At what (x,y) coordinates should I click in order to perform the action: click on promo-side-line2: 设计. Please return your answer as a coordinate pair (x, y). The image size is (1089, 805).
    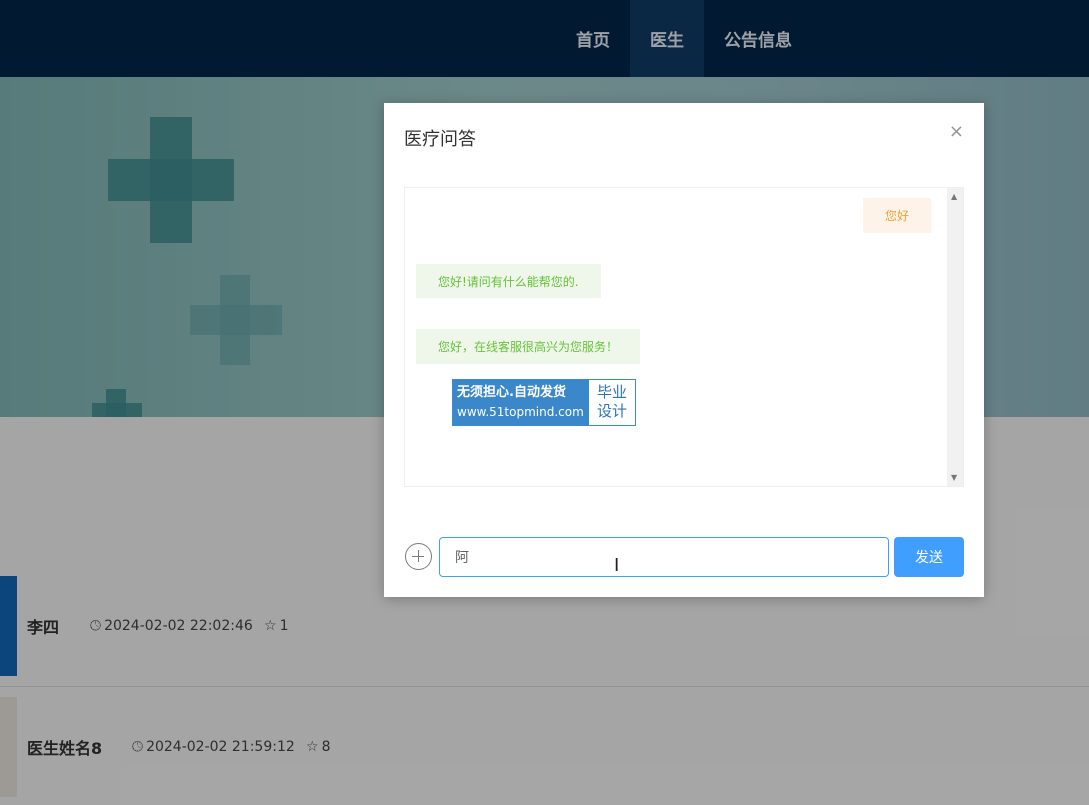
    Looking at the image, I should click on (611, 411).